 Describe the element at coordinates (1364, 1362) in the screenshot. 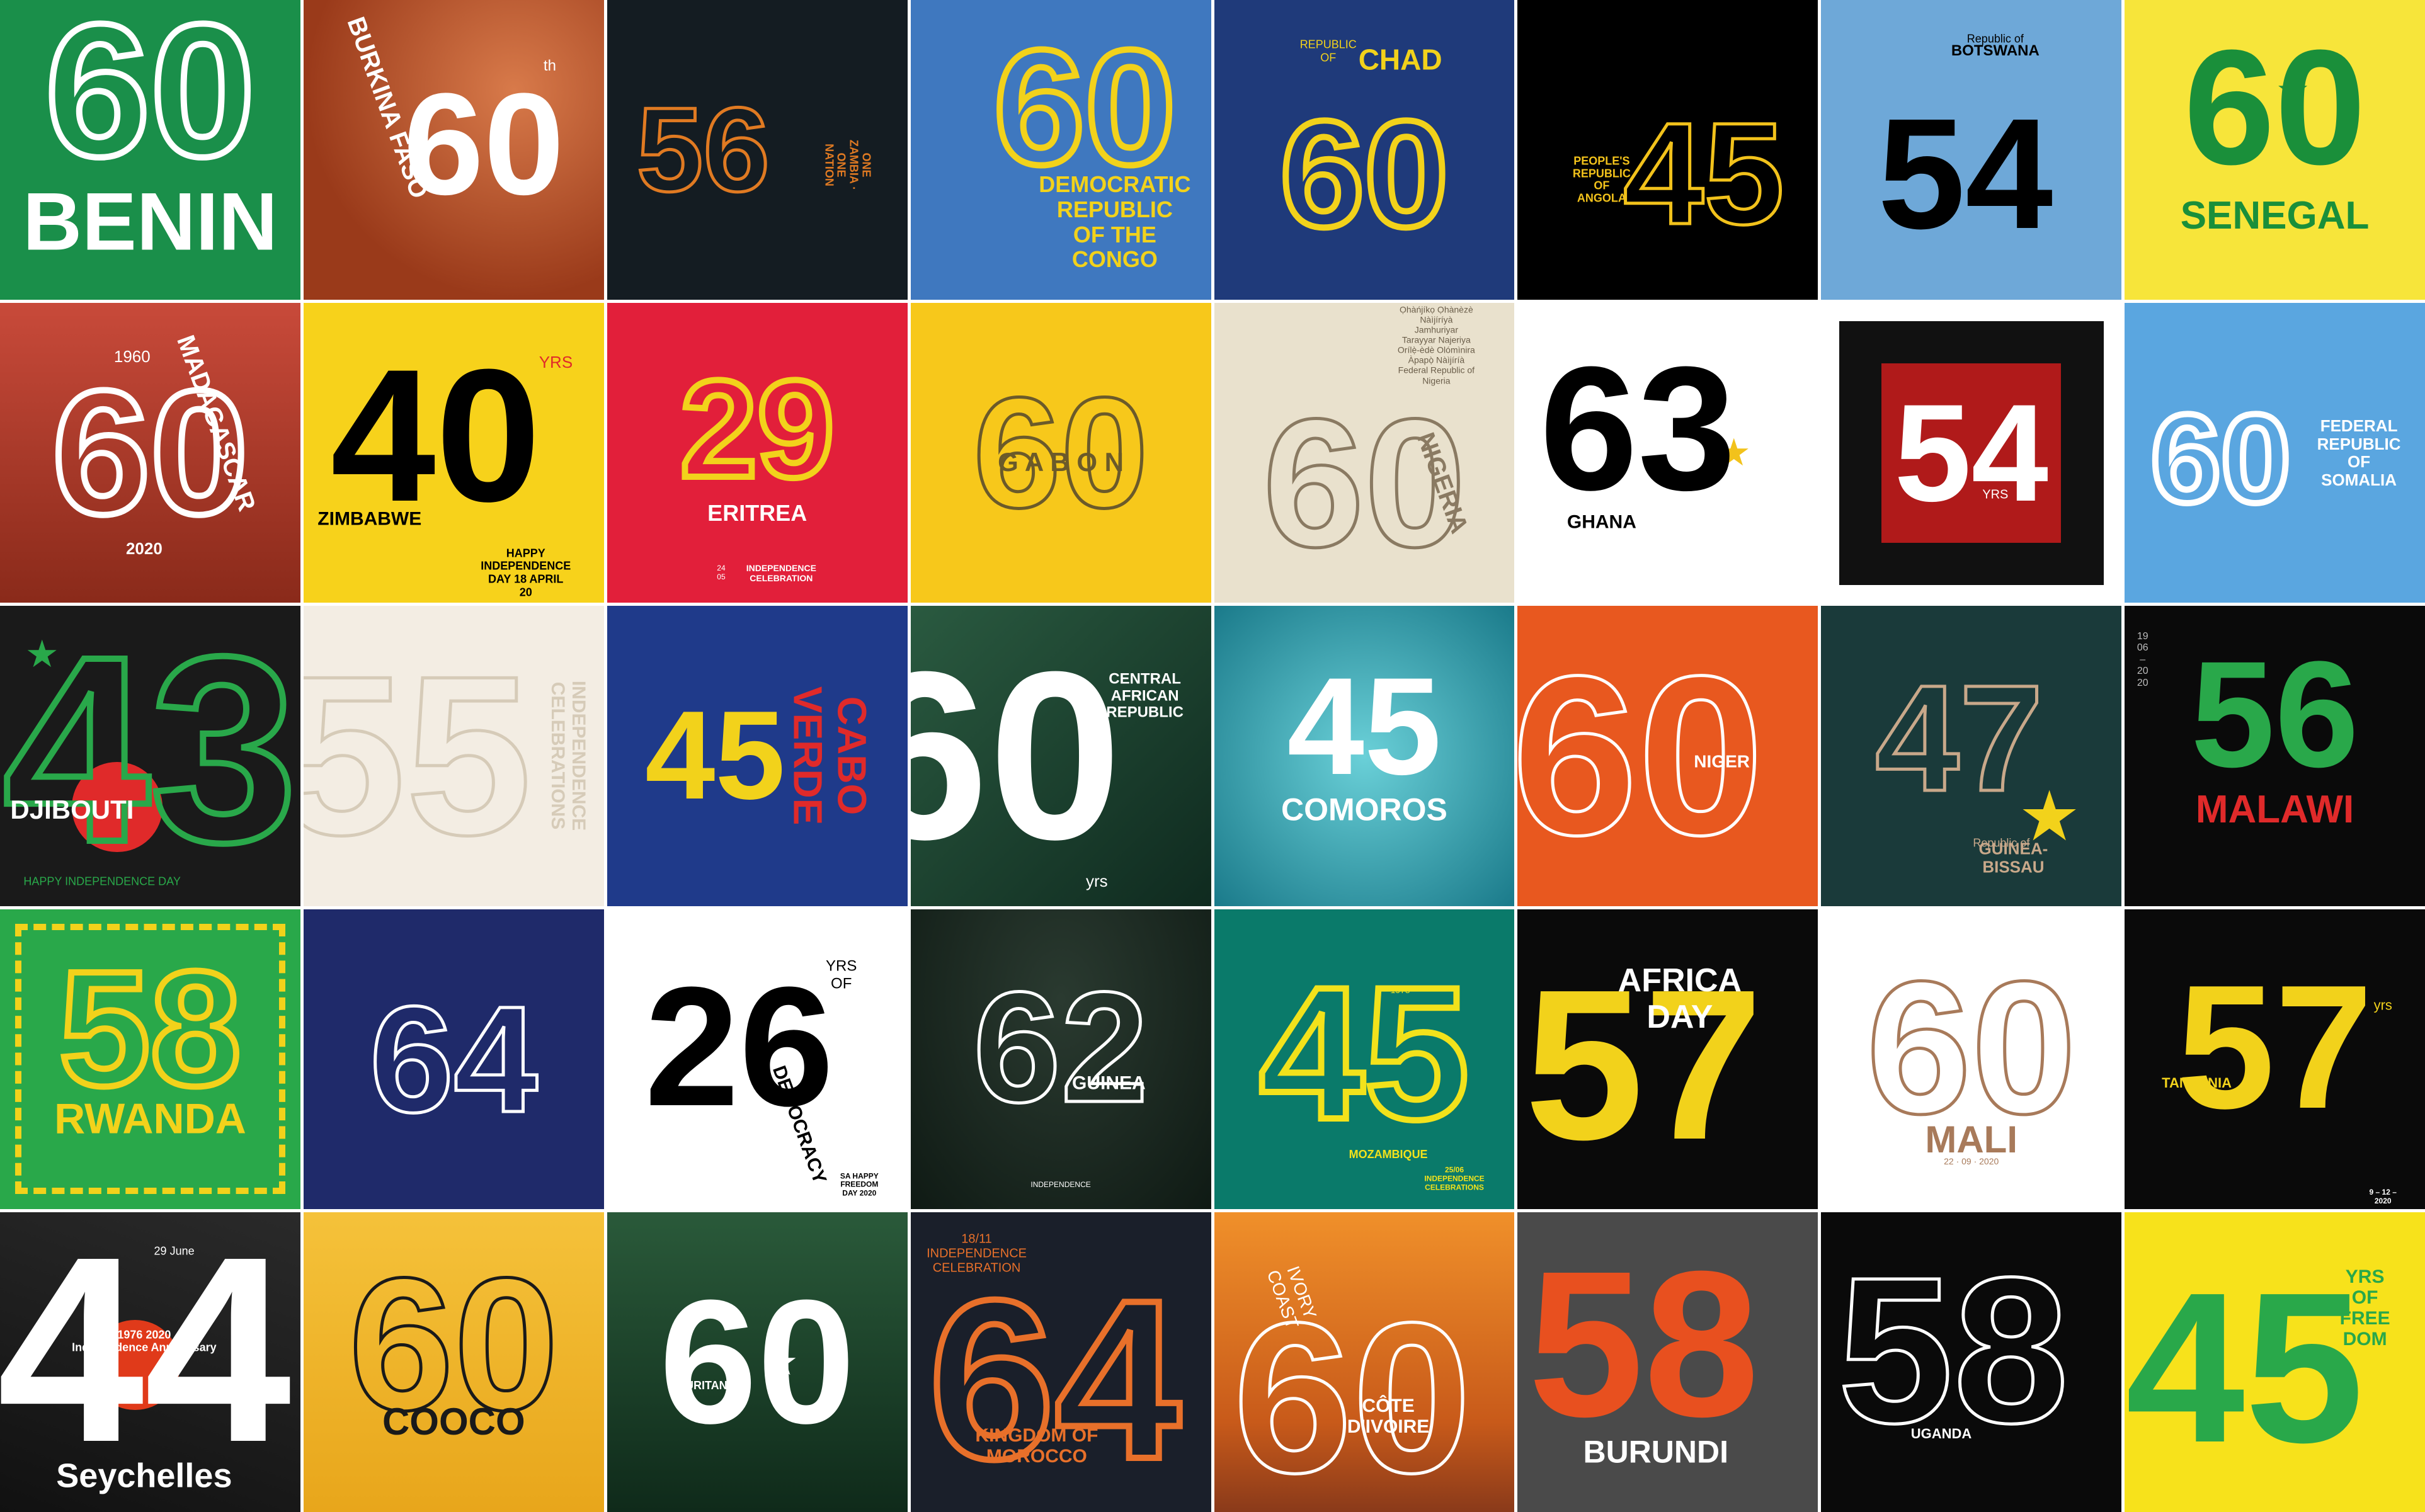

I see `poster-tile-ivorycoast: 60 CÔTE D'IVOIRE IVORY COAST` at that location.